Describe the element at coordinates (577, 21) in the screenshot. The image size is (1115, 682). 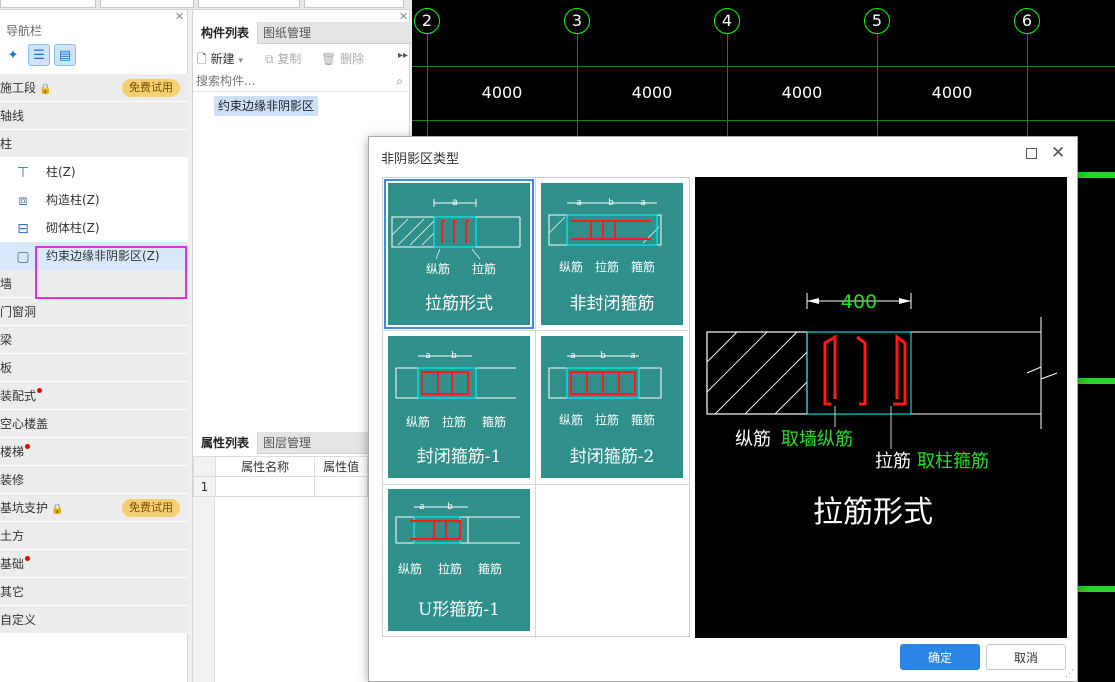
I see `axis-label: 3` at that location.